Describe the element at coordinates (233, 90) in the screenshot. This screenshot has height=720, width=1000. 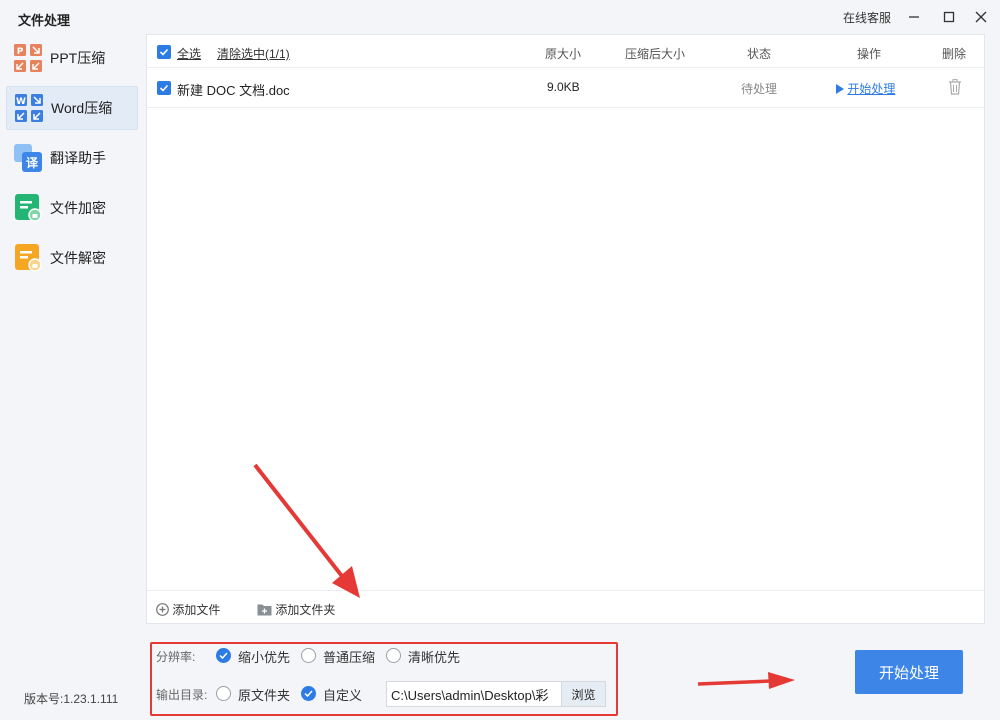
I see `file-name: 新建 DOC 文档.doc` at that location.